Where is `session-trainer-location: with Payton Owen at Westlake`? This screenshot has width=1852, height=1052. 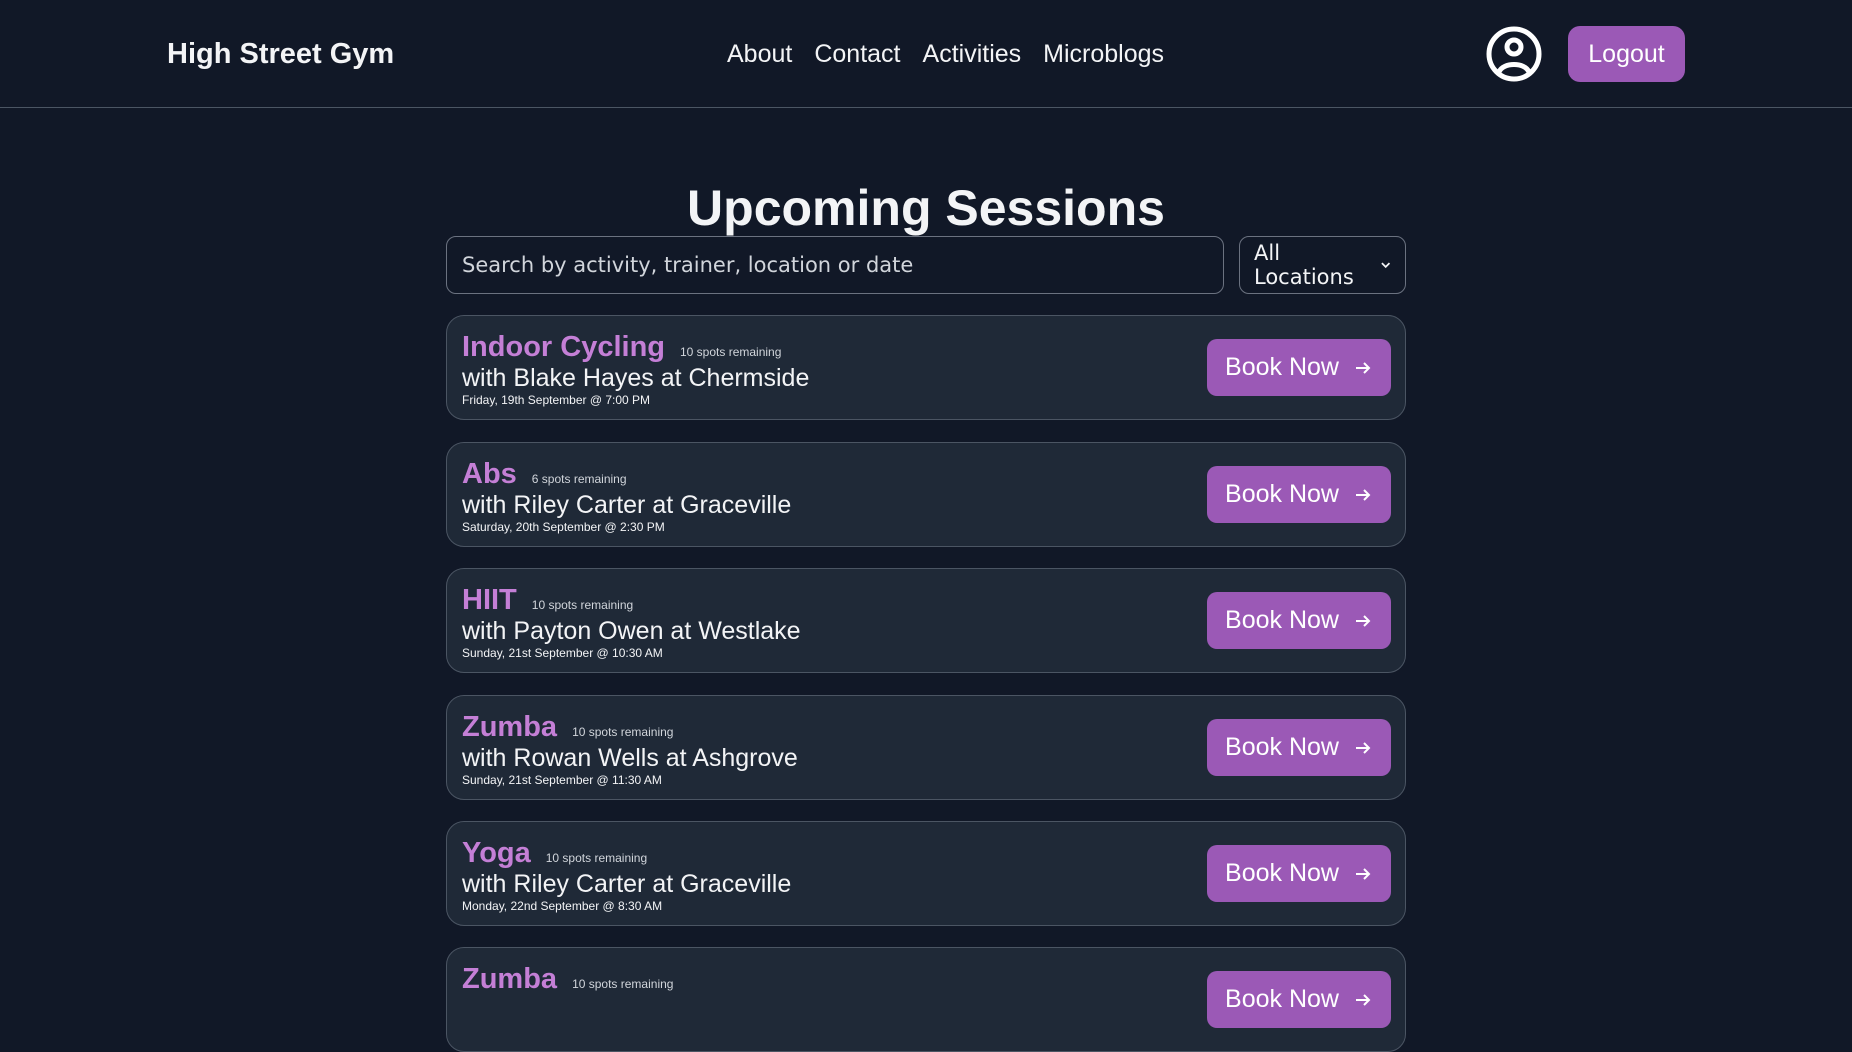 session-trainer-location: with Payton Owen at Westlake is located at coordinates (631, 631).